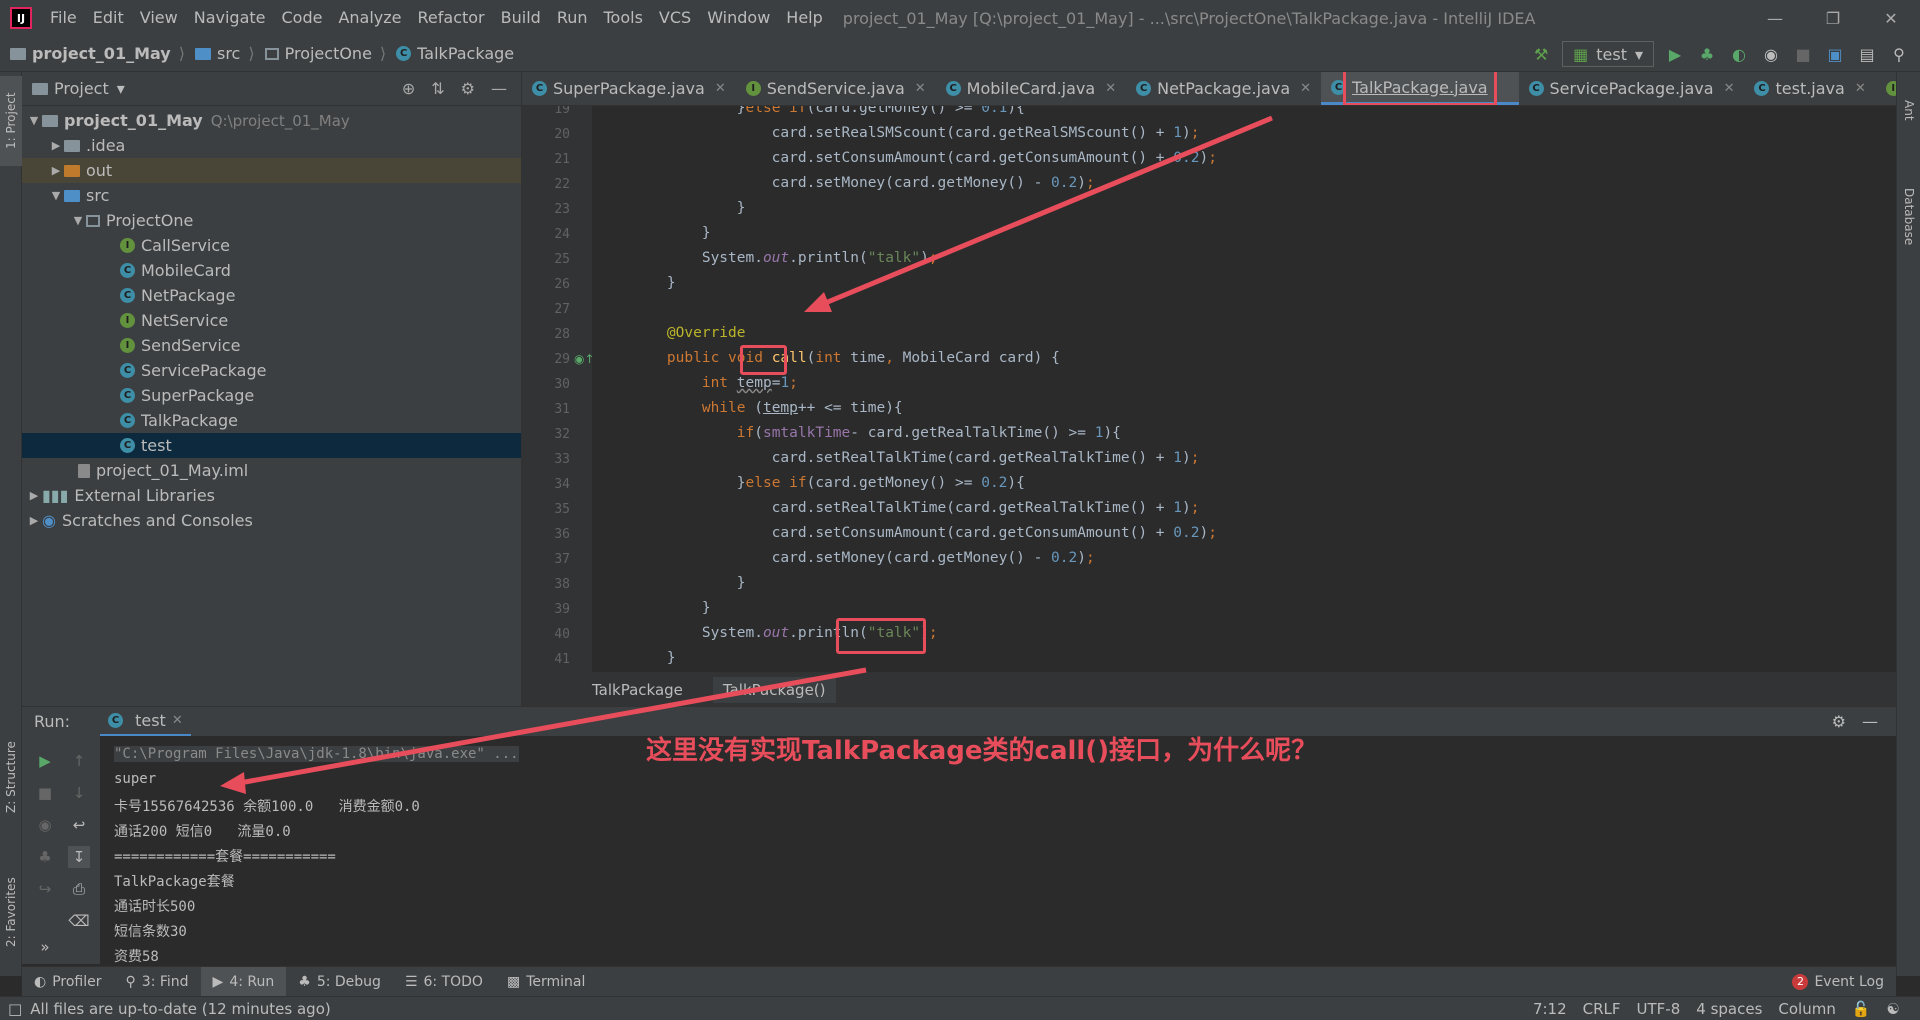 The height and width of the screenshot is (1020, 1920). Describe the element at coordinates (1031, 88) in the screenshot. I see `tab-mobilecard: C MobileCard.java ✕` at that location.